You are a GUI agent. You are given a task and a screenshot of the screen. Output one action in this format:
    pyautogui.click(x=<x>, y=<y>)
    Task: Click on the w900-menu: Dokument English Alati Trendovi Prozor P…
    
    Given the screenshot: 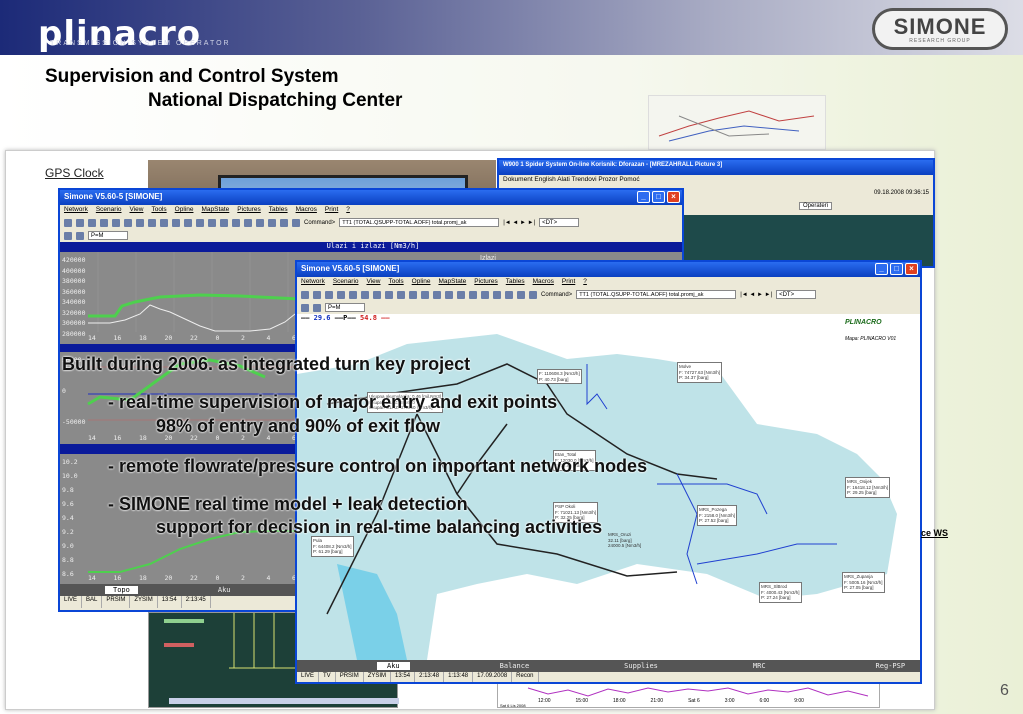 What is the action you would take?
    pyautogui.click(x=716, y=180)
    